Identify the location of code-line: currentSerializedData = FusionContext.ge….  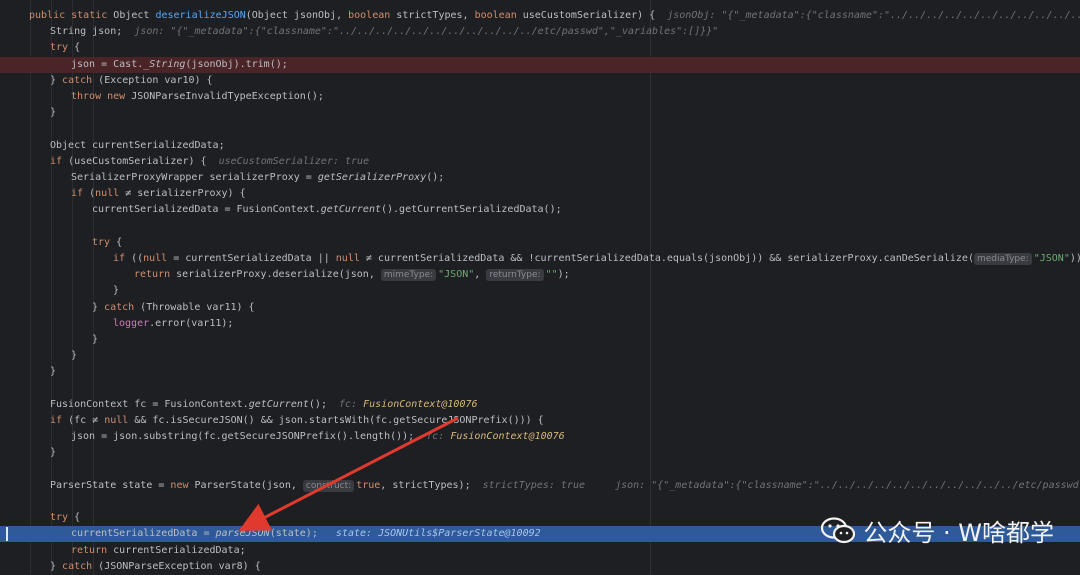
(540, 210).